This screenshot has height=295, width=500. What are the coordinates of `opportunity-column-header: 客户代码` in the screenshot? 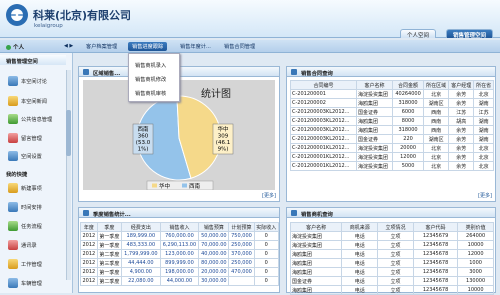 It's located at (435, 227).